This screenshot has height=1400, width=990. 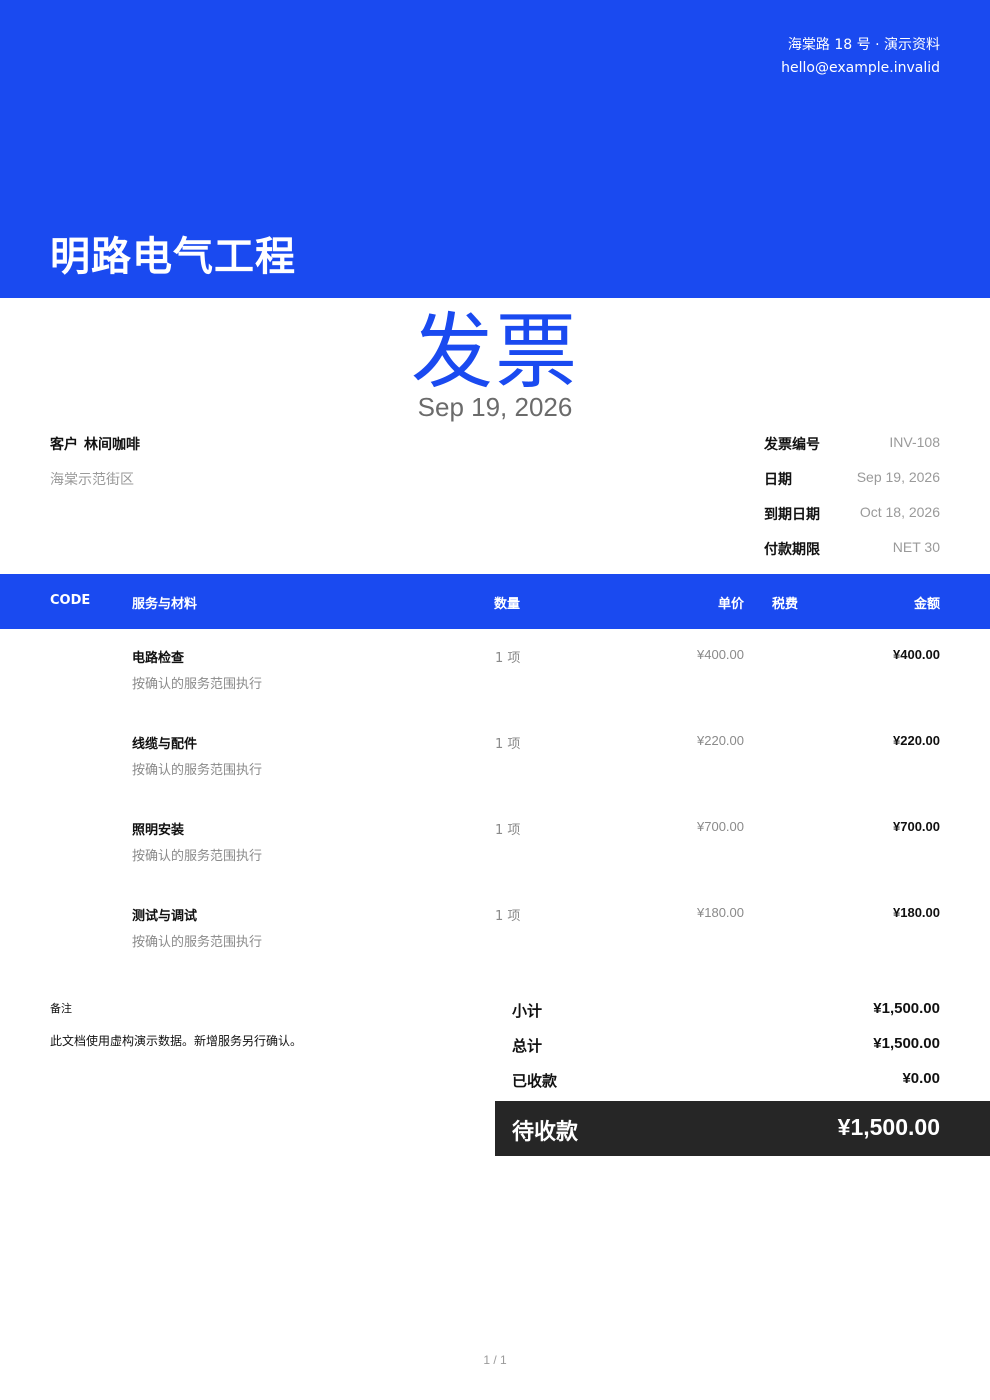 What do you see at coordinates (165, 744) in the screenshot?
I see `item-name: 线缆与配件` at bounding box center [165, 744].